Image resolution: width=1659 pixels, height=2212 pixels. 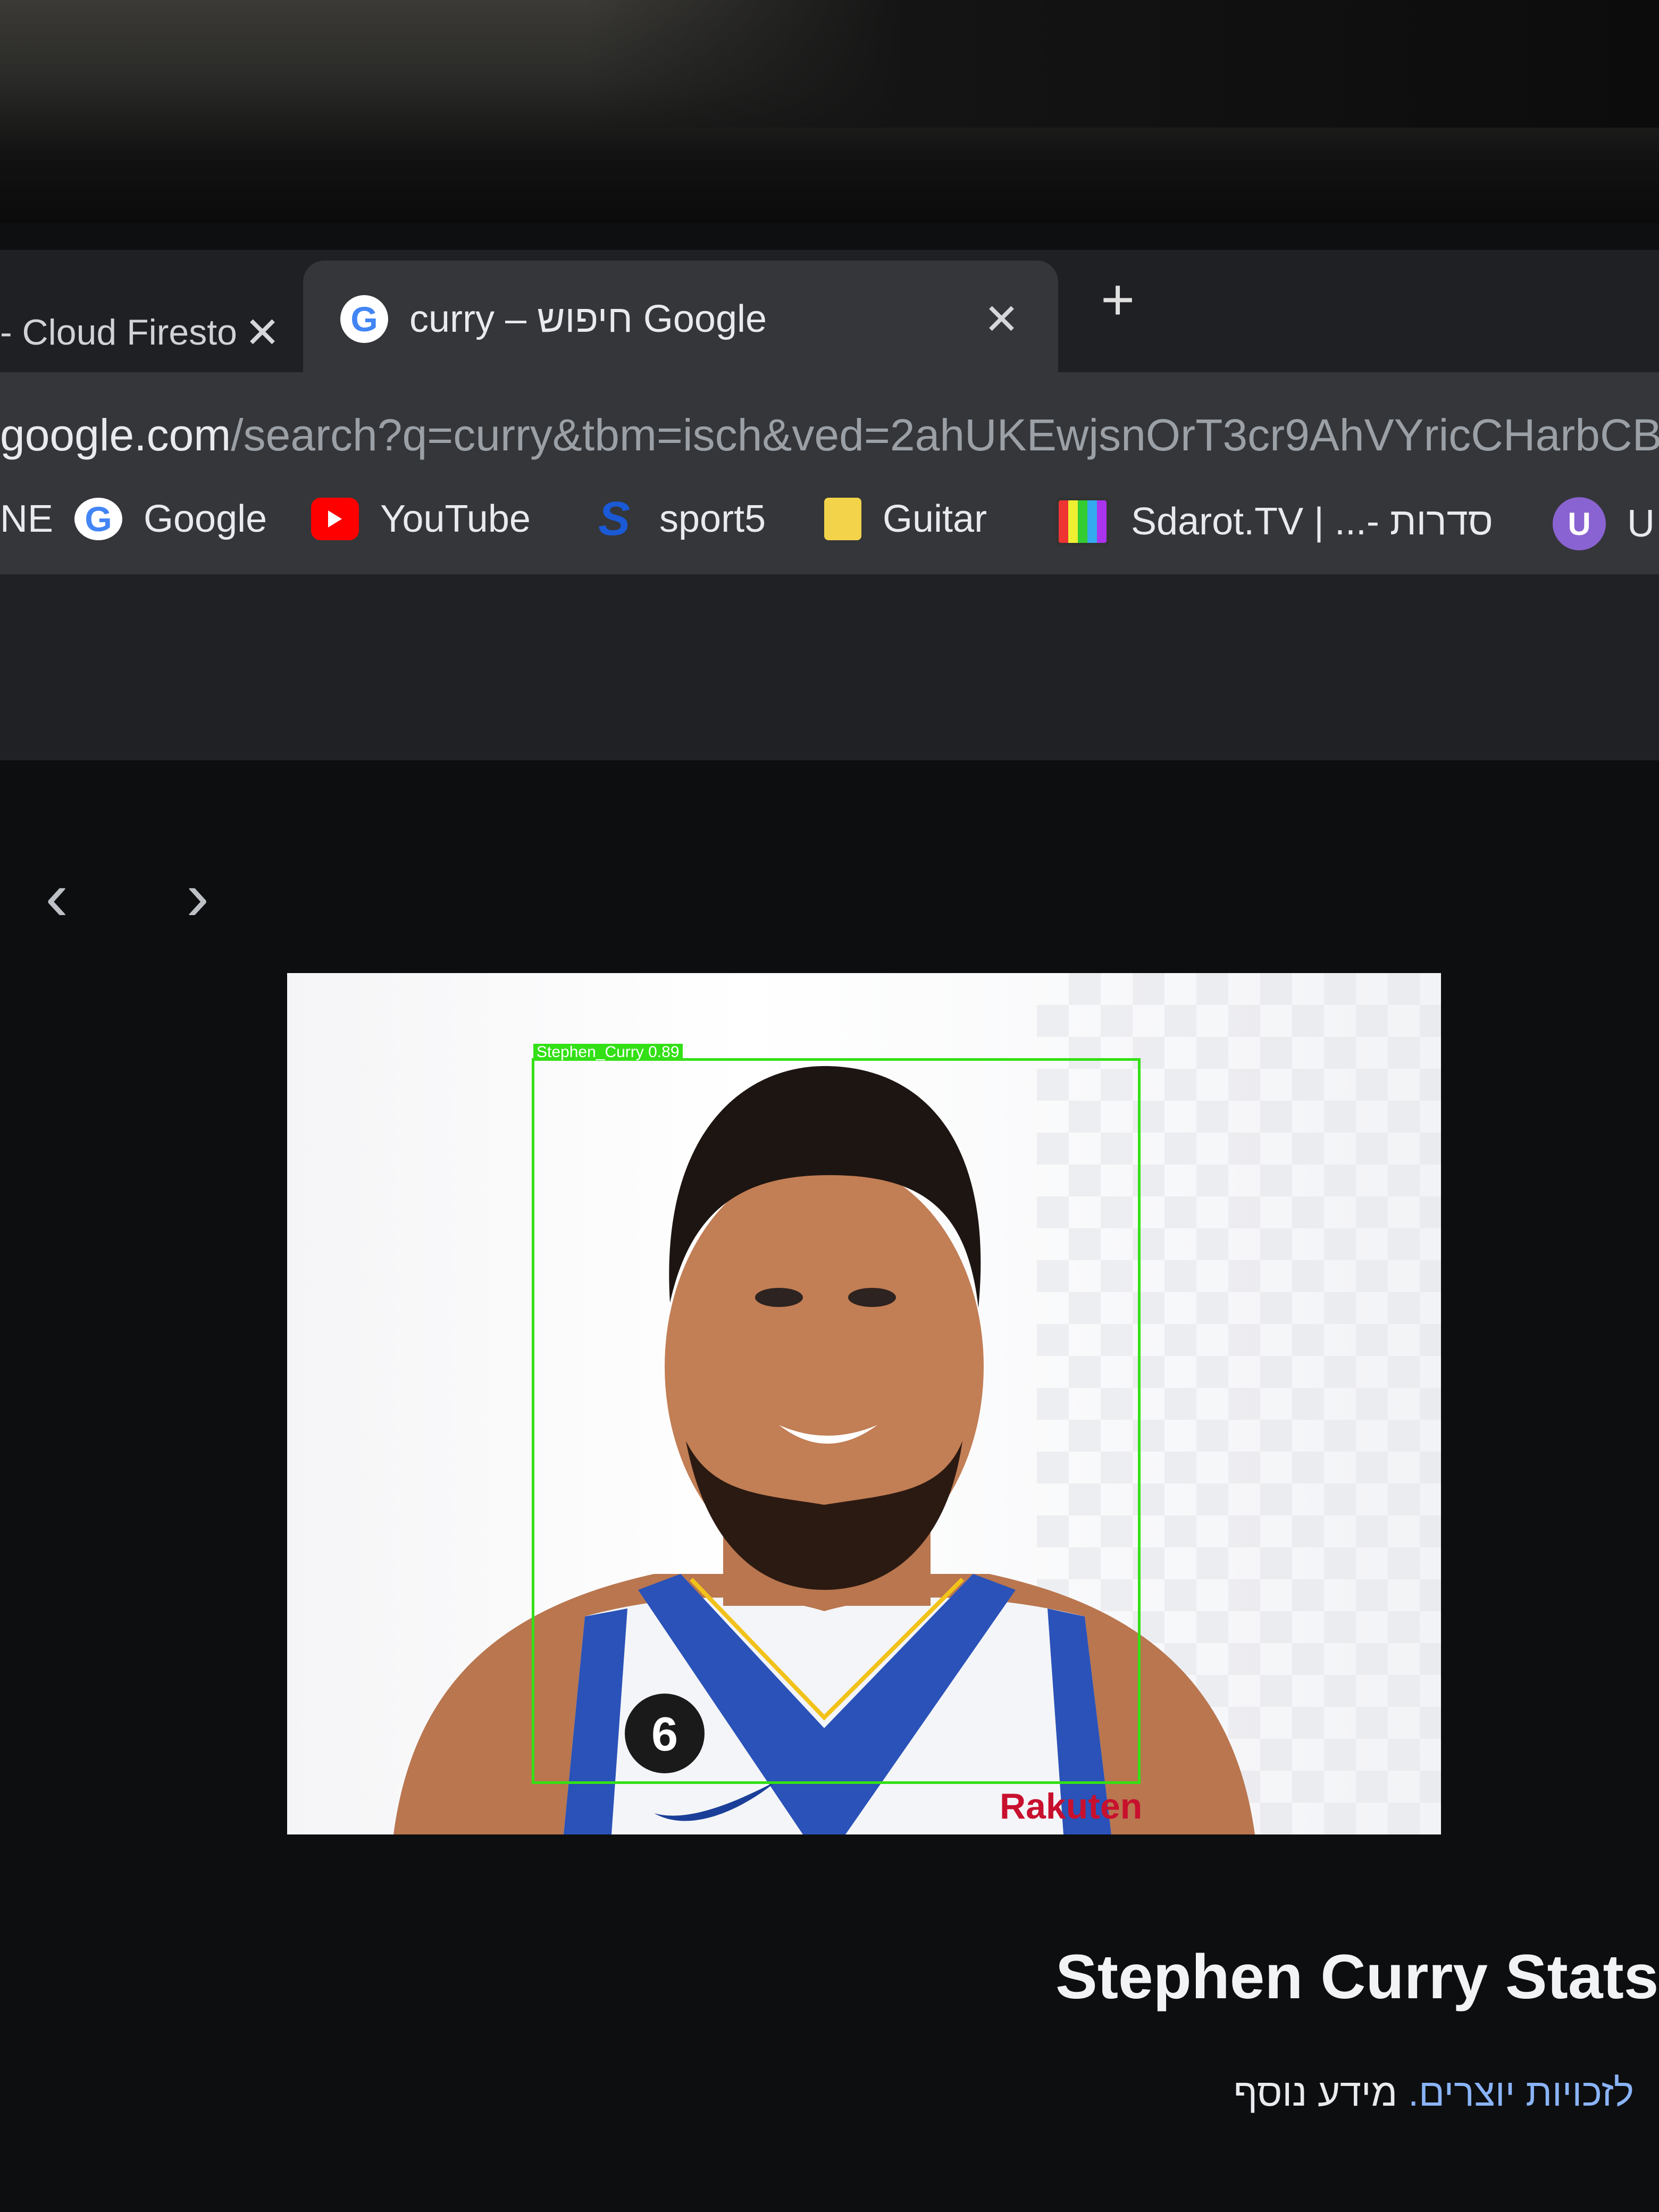 What do you see at coordinates (1315, 2093) in the screenshot?
I see `more-info-link: מידע נוסף` at bounding box center [1315, 2093].